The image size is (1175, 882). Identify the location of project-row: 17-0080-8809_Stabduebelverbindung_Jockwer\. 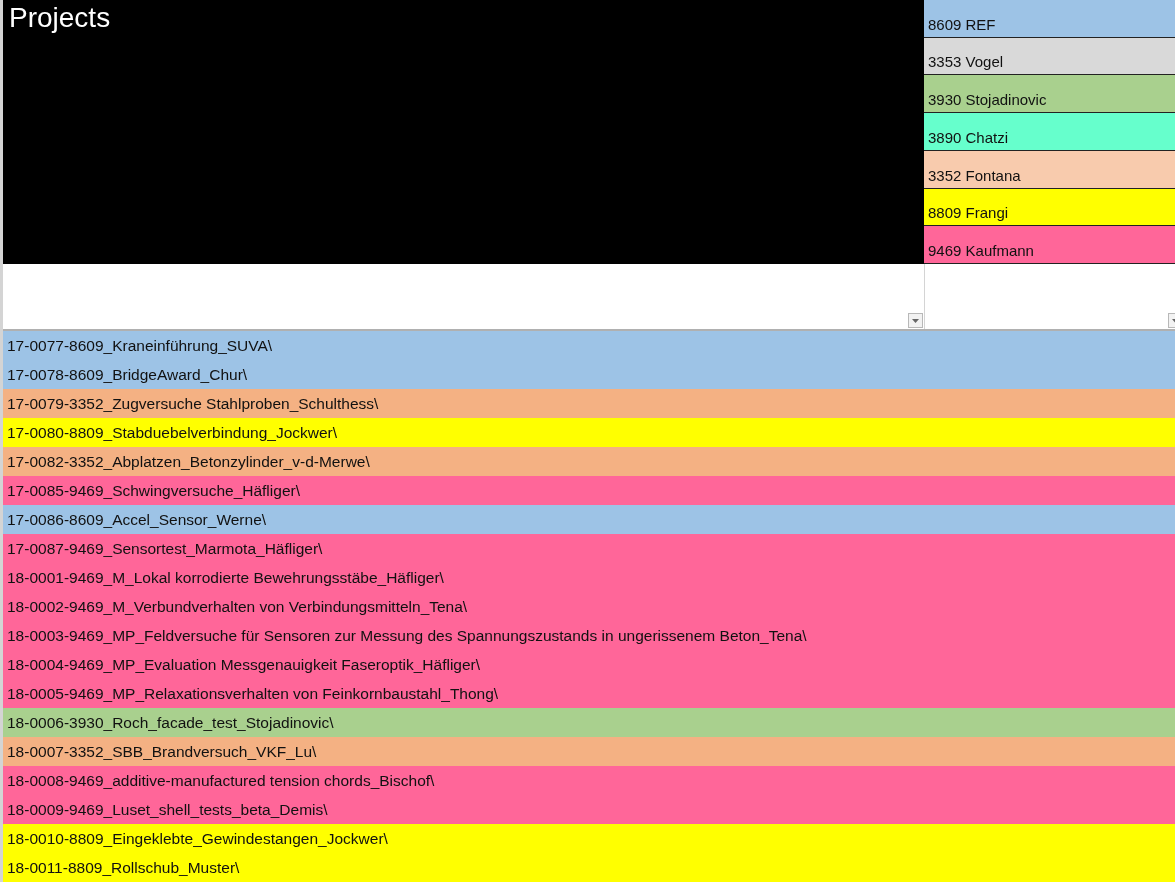
(589, 432).